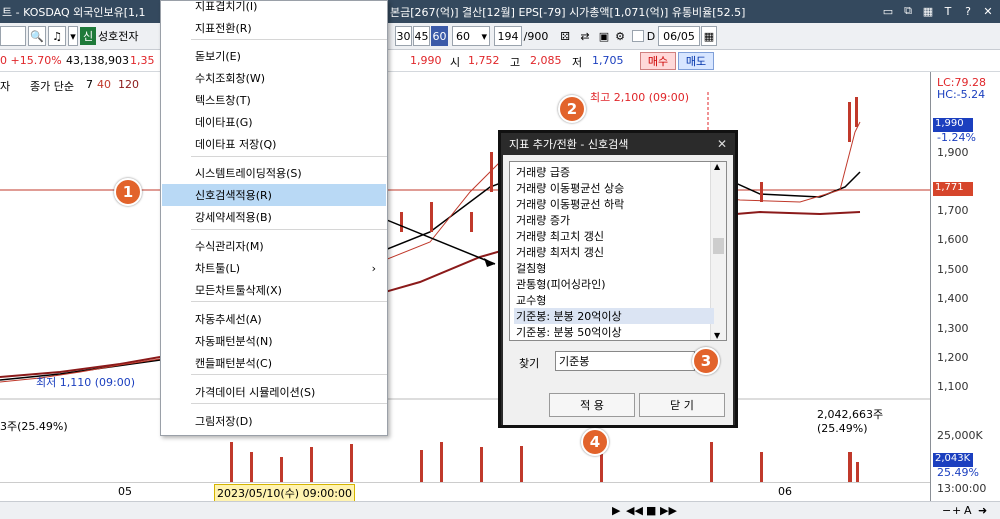 This screenshot has width=1000, height=519. Describe the element at coordinates (274, 8) in the screenshot. I see `menu-item: 지표겹치기(I)` at that location.